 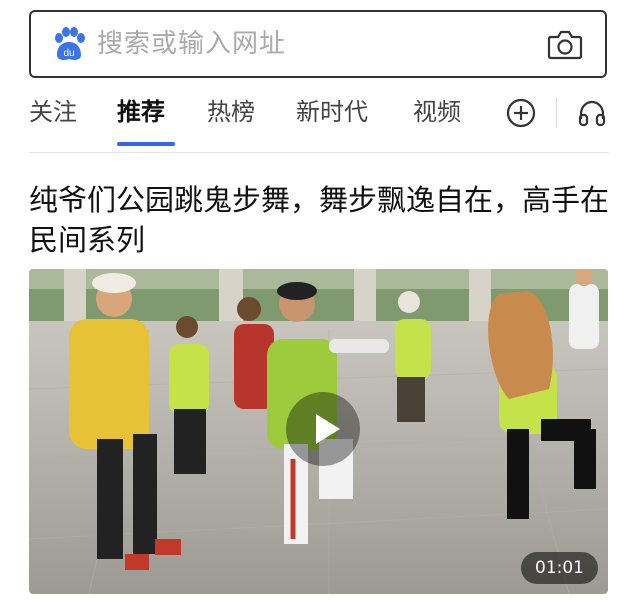 What do you see at coordinates (437, 112) in the screenshot?
I see `tab-video: 视频` at bounding box center [437, 112].